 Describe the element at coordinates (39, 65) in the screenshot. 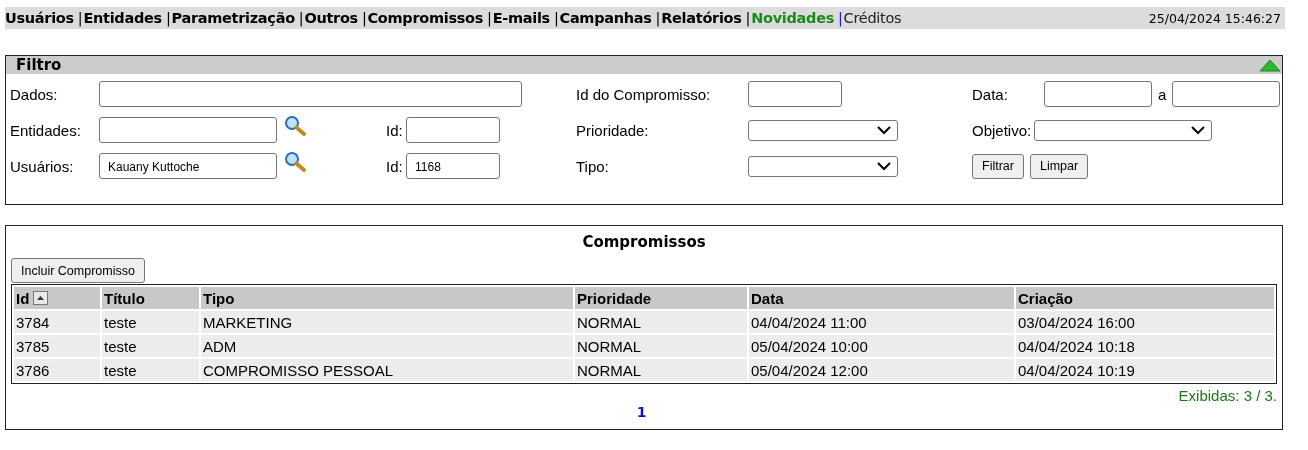

I see `filter-title: Filtro` at that location.